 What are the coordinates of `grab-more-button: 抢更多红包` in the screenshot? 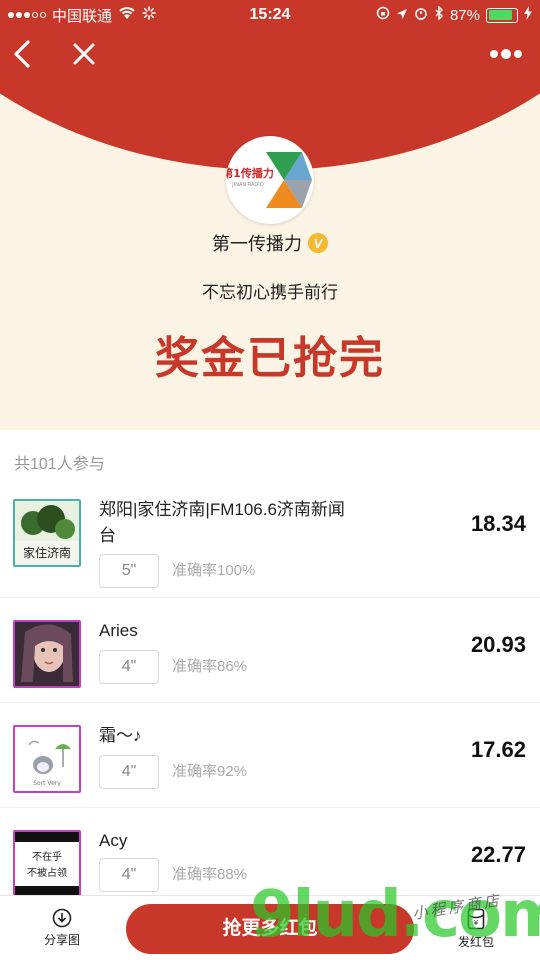 It's located at (270, 929).